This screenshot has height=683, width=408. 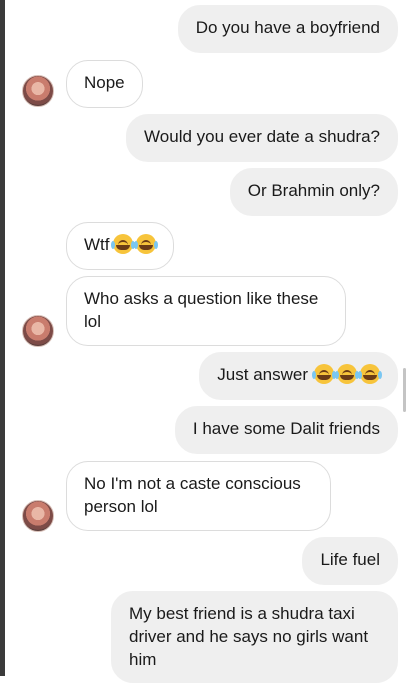 I want to click on message-text: Just answer, so click(x=262, y=374).